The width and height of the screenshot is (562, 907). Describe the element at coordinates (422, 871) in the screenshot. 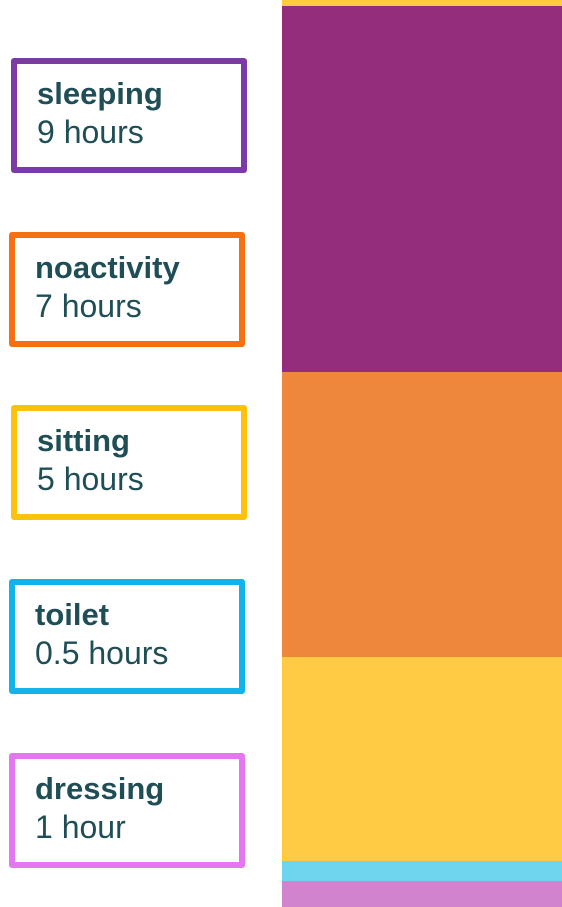

I see `bar-segment-toilet` at that location.